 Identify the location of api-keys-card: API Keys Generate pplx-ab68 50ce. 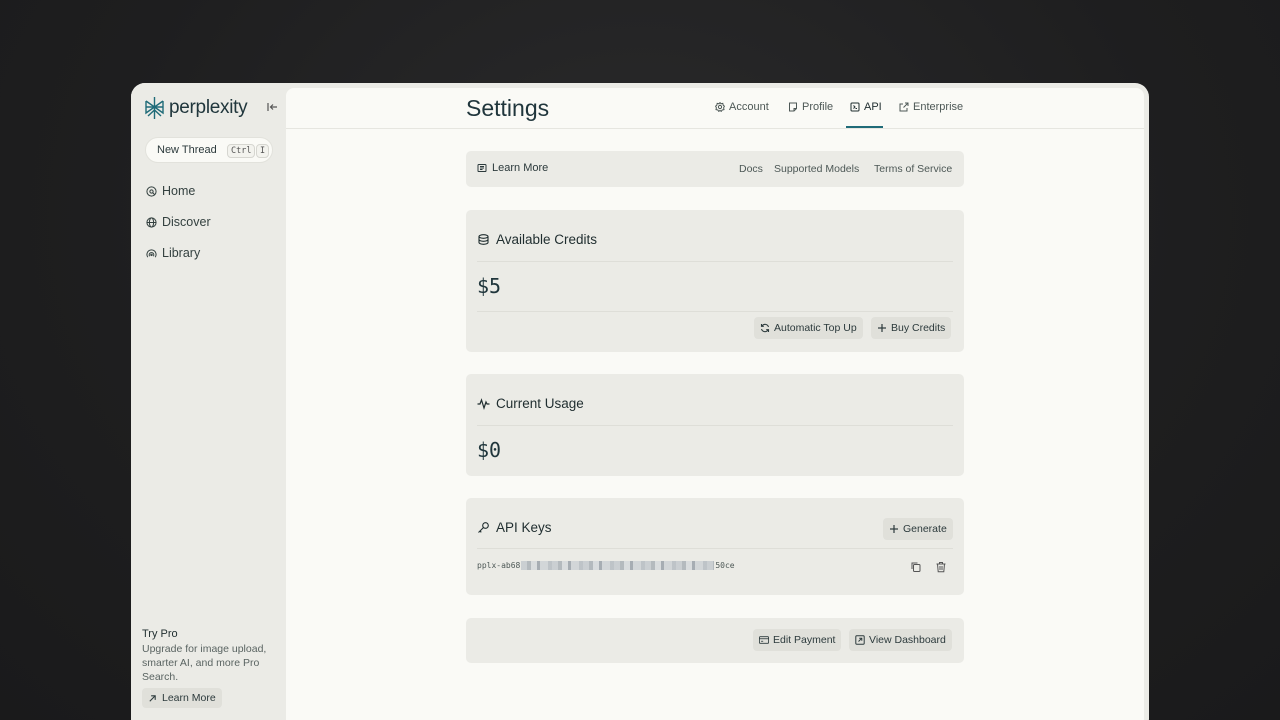
(715, 546).